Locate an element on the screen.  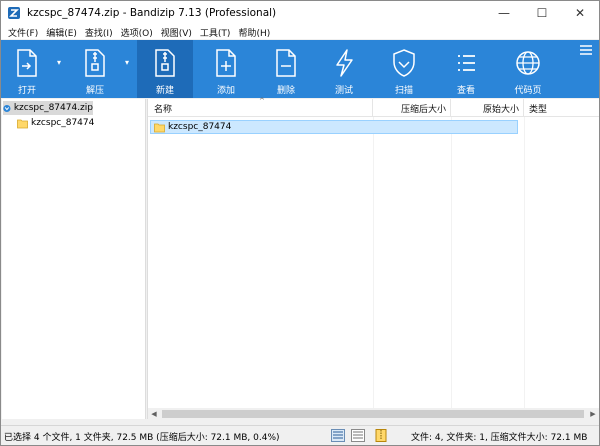
list-header: 名称 ^ 压缩后大小 原始大小 类型 is located at coordinates (373, 107).